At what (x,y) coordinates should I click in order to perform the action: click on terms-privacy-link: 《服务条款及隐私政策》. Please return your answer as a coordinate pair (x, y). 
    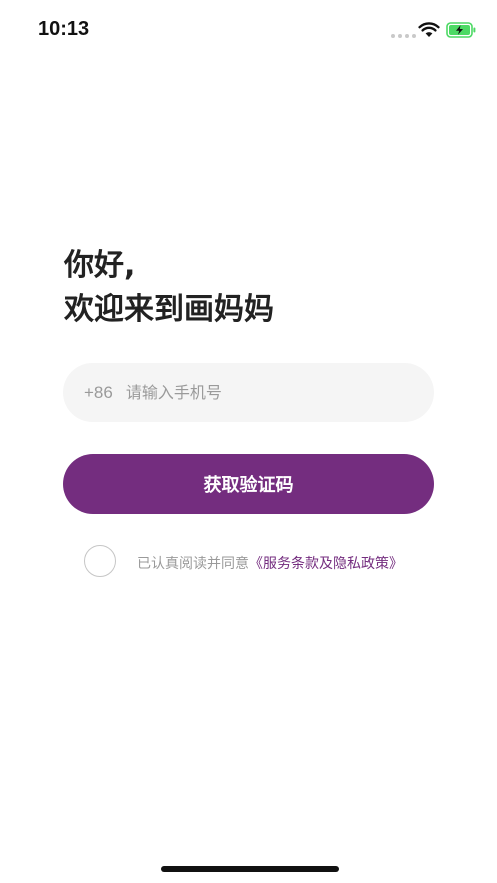
    Looking at the image, I should click on (326, 564).